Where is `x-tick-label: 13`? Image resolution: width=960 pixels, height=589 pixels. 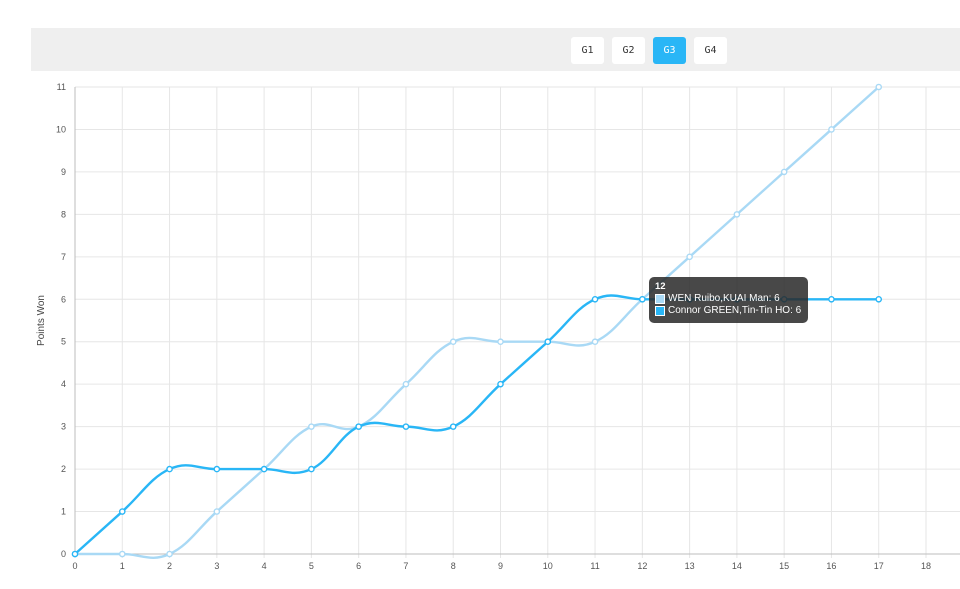
x-tick-label: 13 is located at coordinates (690, 566).